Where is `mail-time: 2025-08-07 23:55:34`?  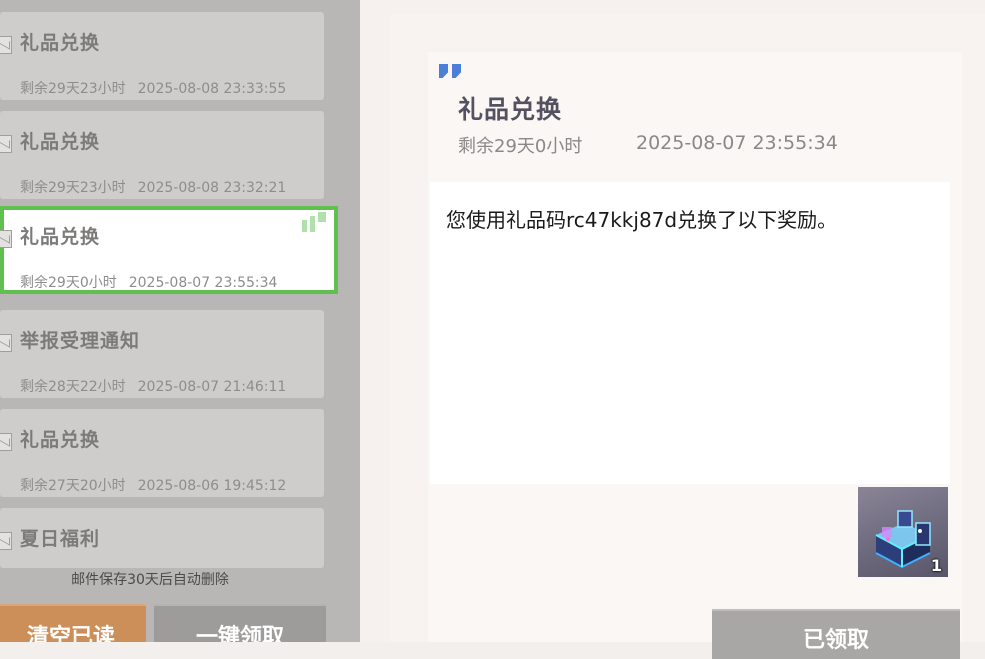 mail-time: 2025-08-07 23:55:34 is located at coordinates (203, 283).